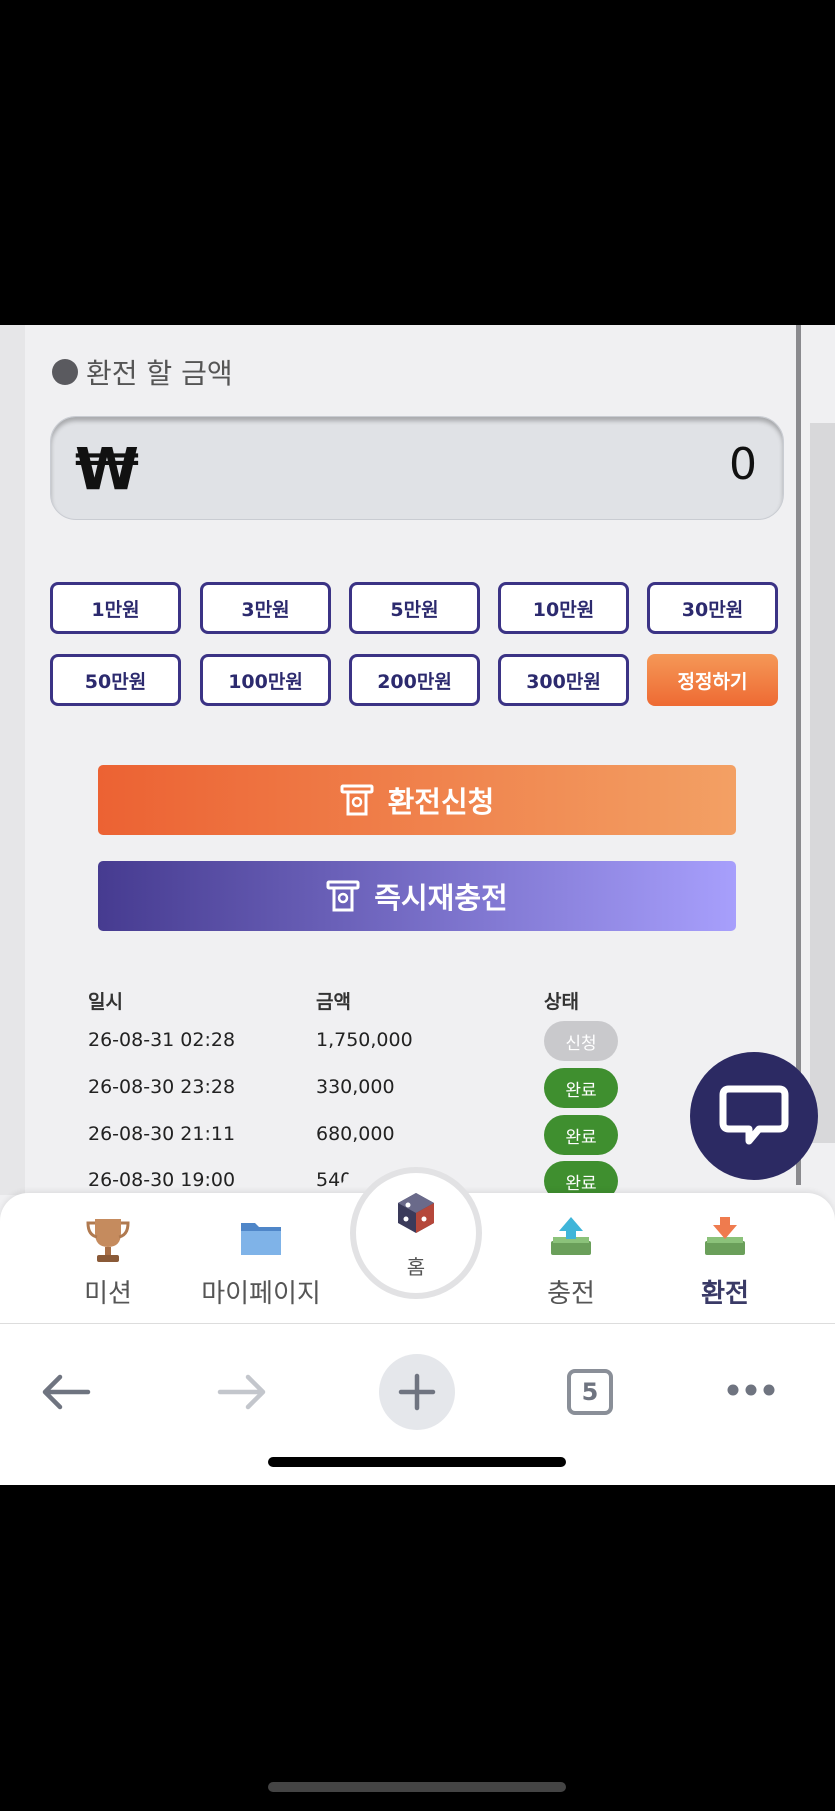 This screenshot has width=835, height=1811. What do you see at coordinates (105, 1002) in the screenshot?
I see `header-date: 일시` at bounding box center [105, 1002].